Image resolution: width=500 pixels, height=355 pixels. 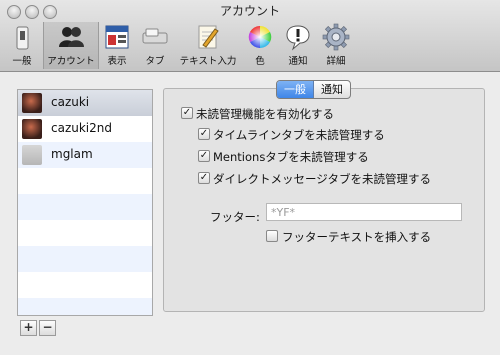 I want to click on footer-text-field: *YF*, so click(x=364, y=212).